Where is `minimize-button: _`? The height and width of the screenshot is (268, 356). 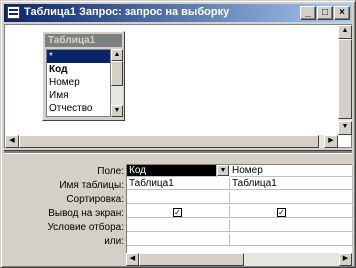 minimize-button: _ is located at coordinates (308, 13).